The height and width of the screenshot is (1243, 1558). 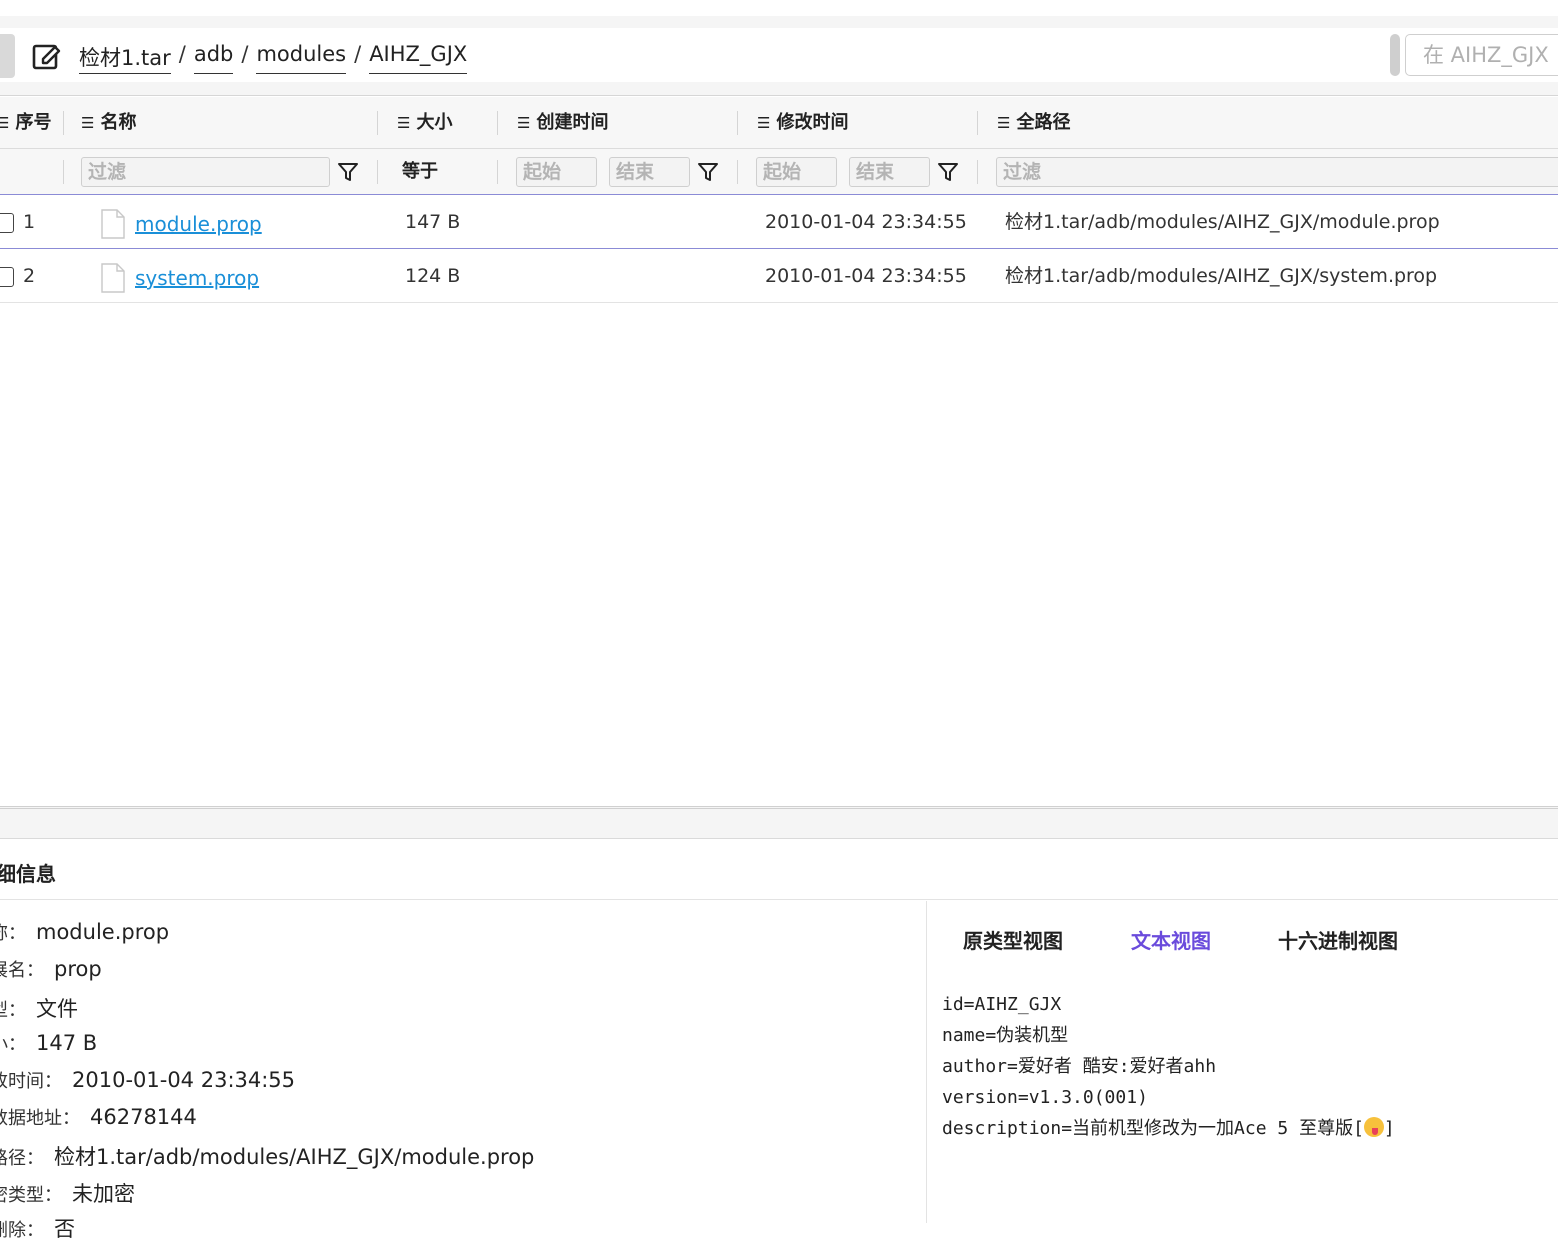 I want to click on property-key: 密类型：, so click(x=31, y=1195).